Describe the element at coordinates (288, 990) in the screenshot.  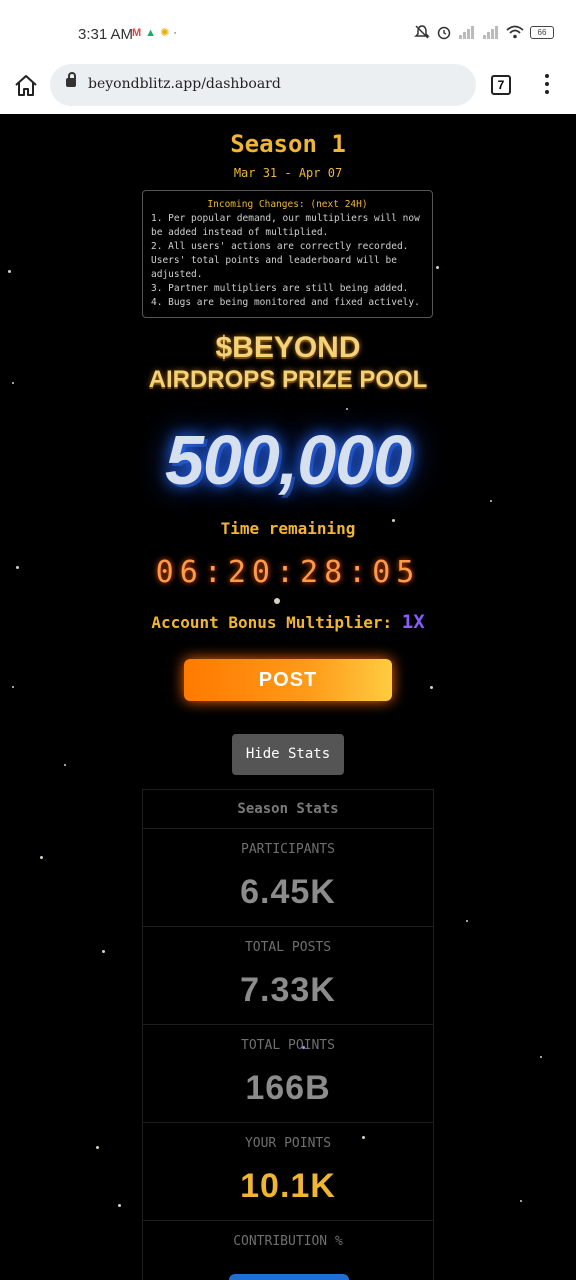
I see `stat-value: 7.33K` at that location.